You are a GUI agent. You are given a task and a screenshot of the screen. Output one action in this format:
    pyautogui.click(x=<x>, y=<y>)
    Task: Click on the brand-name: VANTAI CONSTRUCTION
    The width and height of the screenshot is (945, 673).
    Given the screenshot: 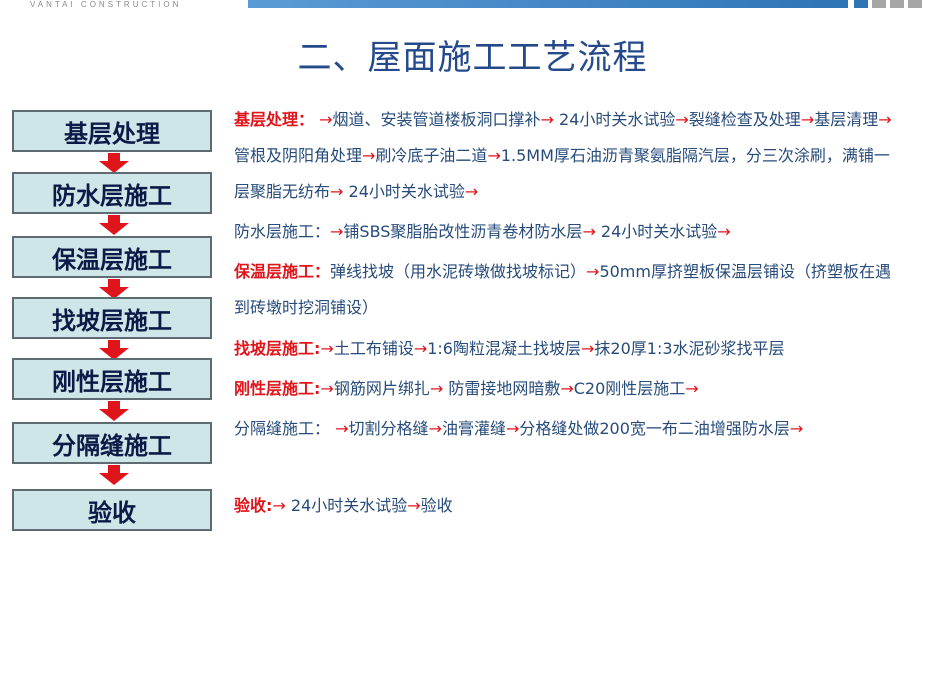 What is the action you would take?
    pyautogui.click(x=106, y=4)
    